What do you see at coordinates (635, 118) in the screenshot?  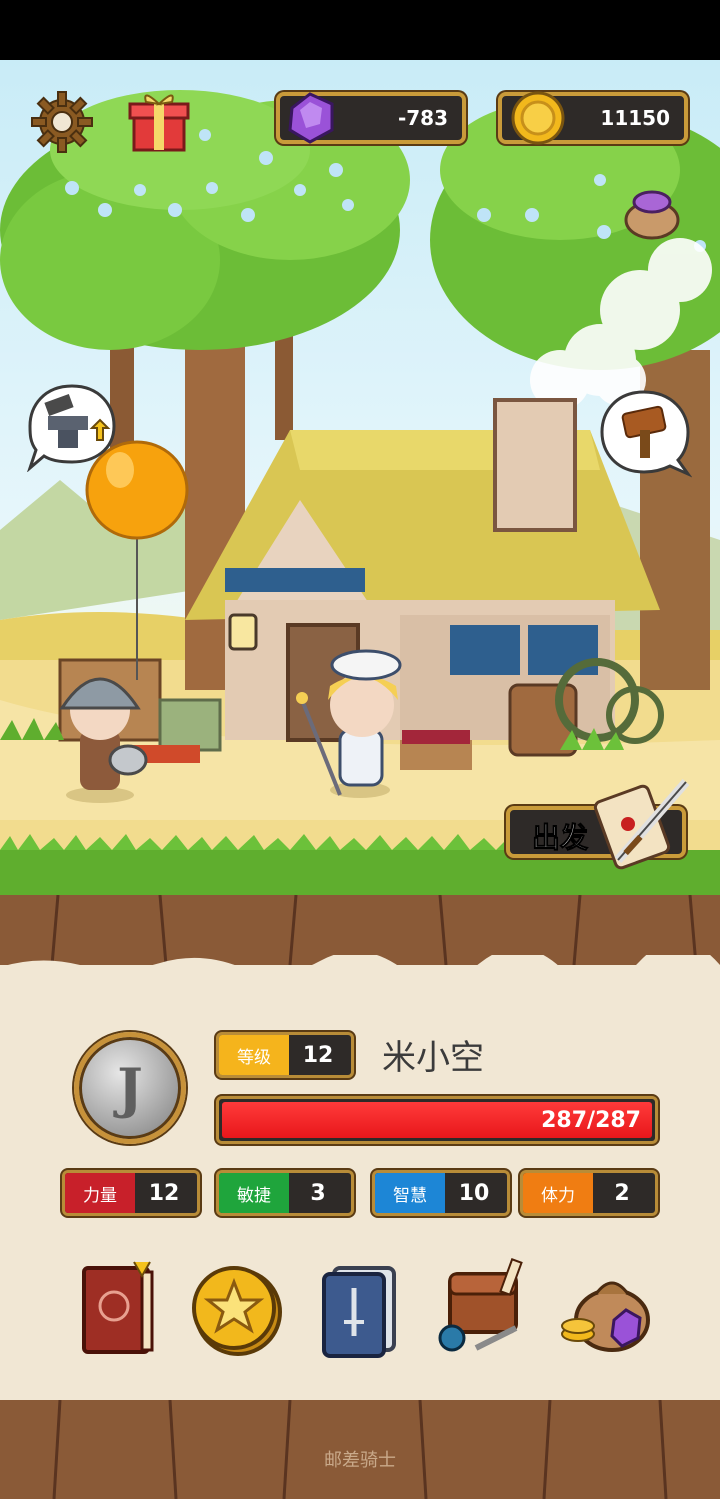 I see `coins-value: 11150` at bounding box center [635, 118].